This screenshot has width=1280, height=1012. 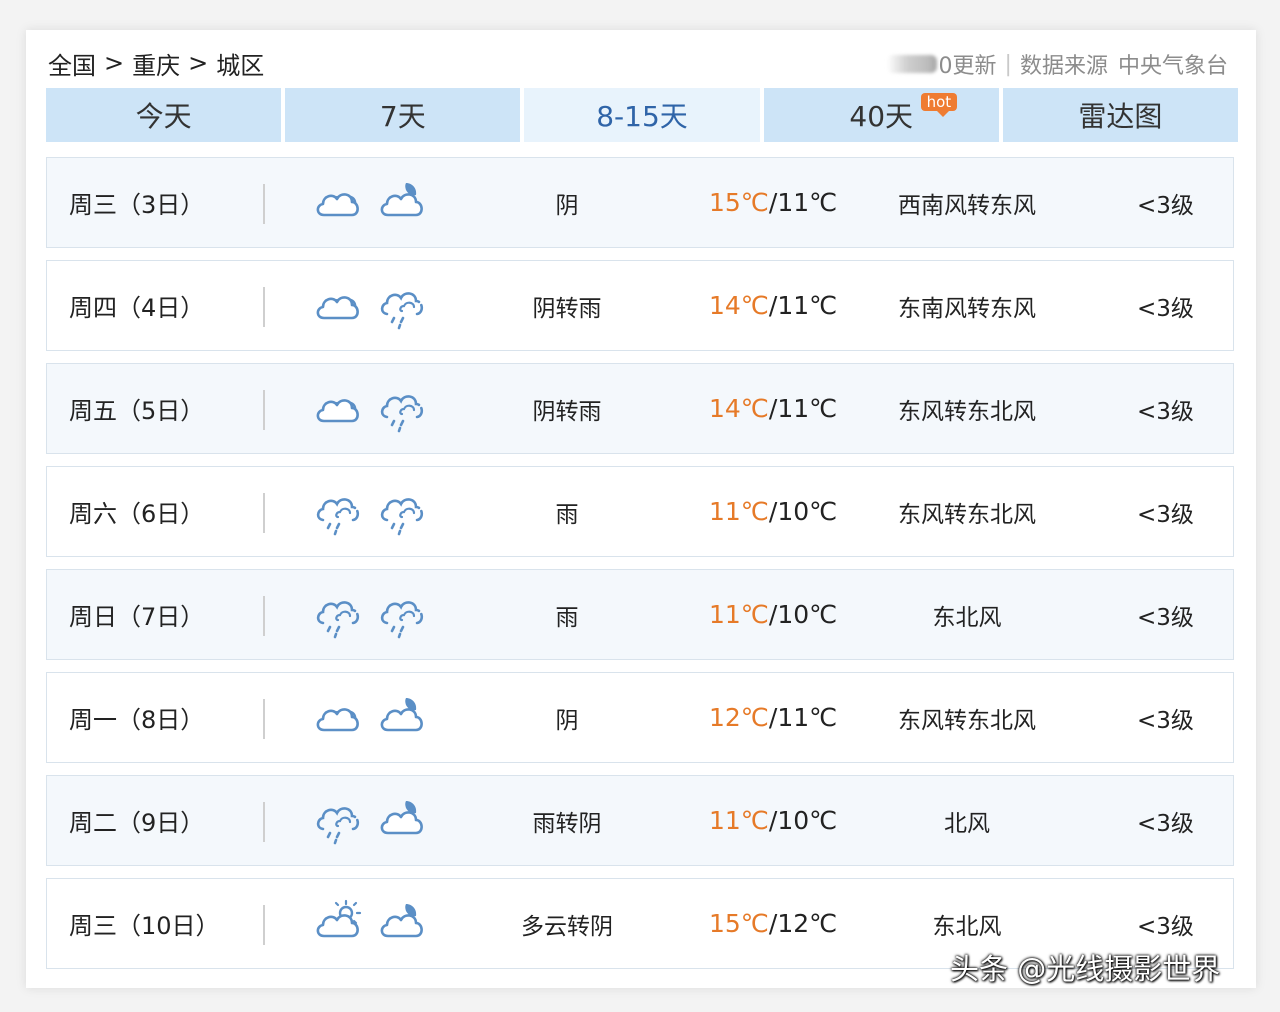 I want to click on tab-today: 今天, so click(x=164, y=115).